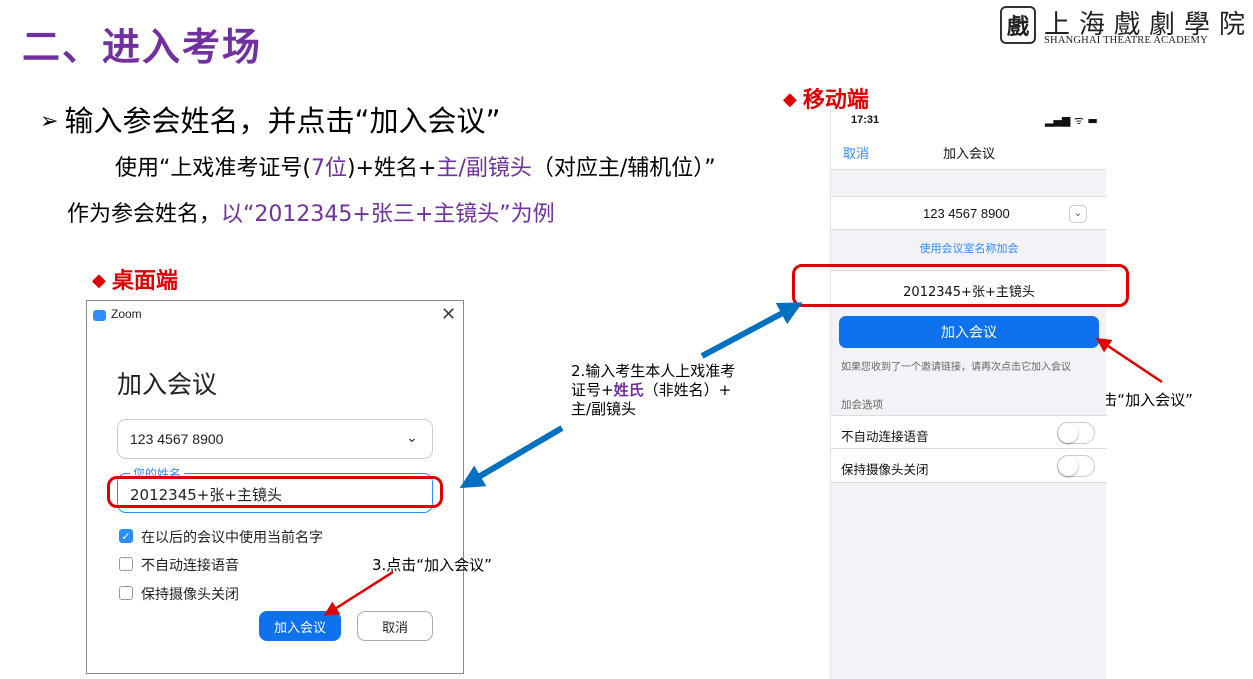  I want to click on zoom-logo-icon, so click(99, 315).